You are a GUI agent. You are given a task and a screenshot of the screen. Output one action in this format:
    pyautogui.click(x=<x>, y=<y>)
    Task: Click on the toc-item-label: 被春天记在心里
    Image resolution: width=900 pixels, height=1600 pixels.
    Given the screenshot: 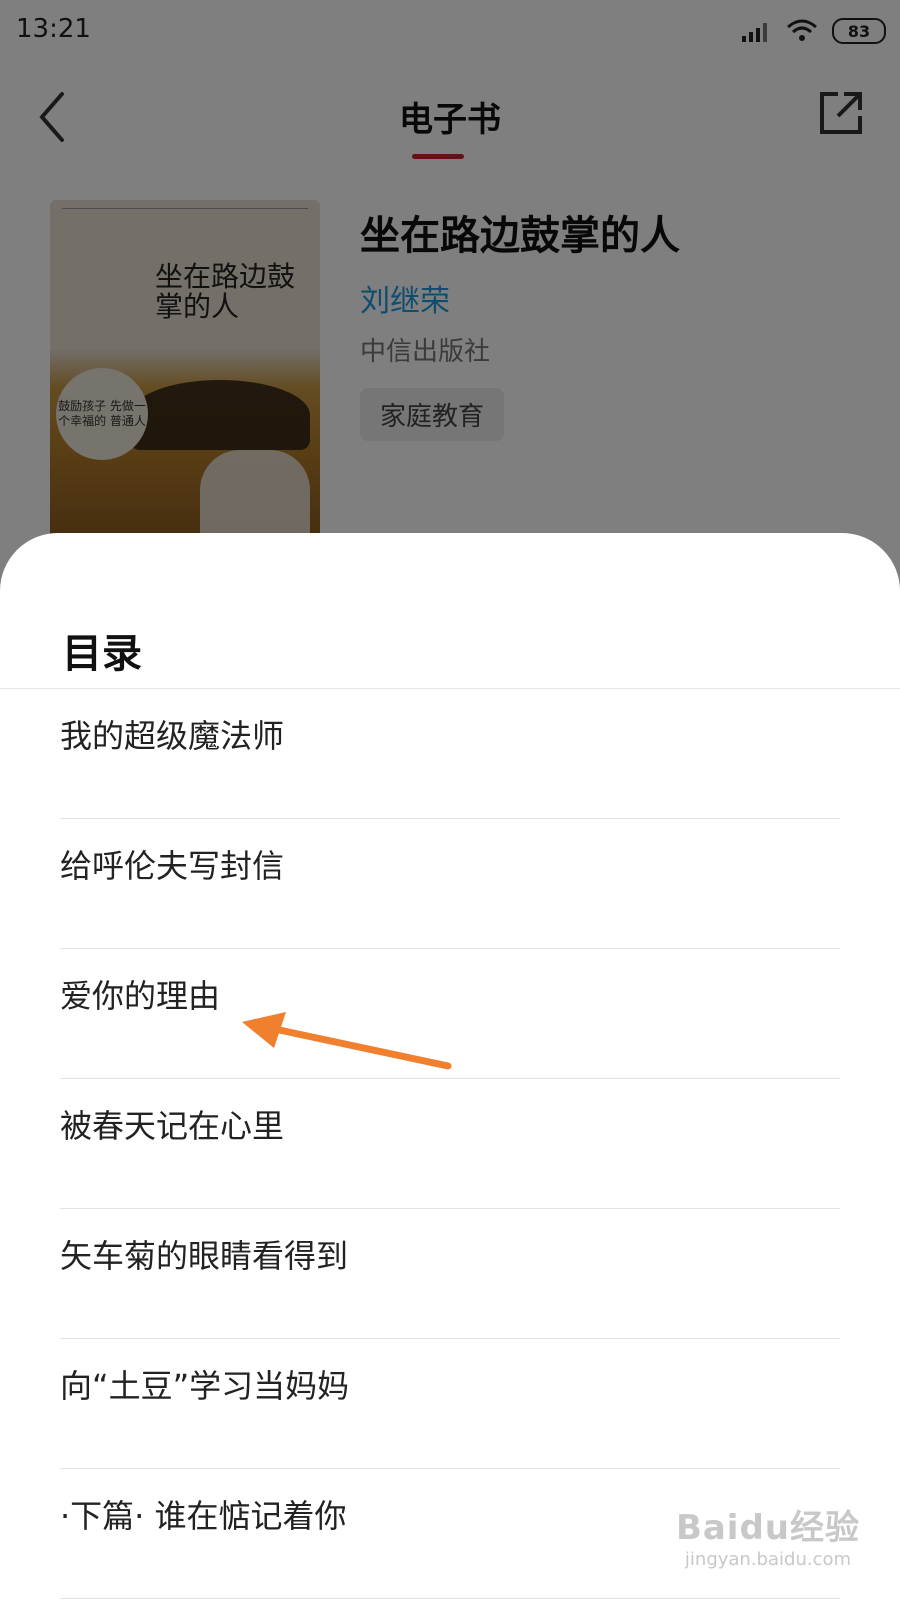 What is the action you would take?
    pyautogui.click(x=172, y=1126)
    